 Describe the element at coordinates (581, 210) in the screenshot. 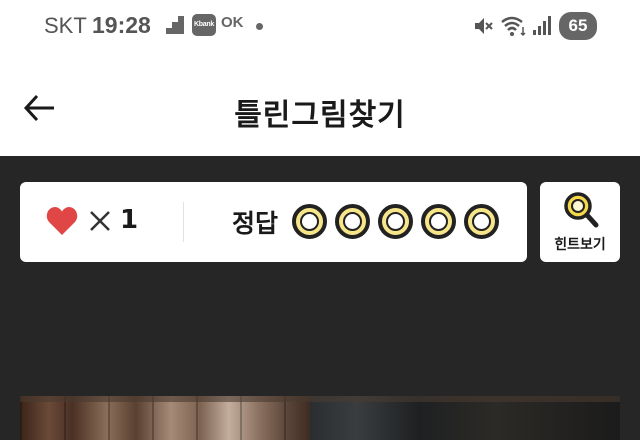

I see `magnifier-icon` at that location.